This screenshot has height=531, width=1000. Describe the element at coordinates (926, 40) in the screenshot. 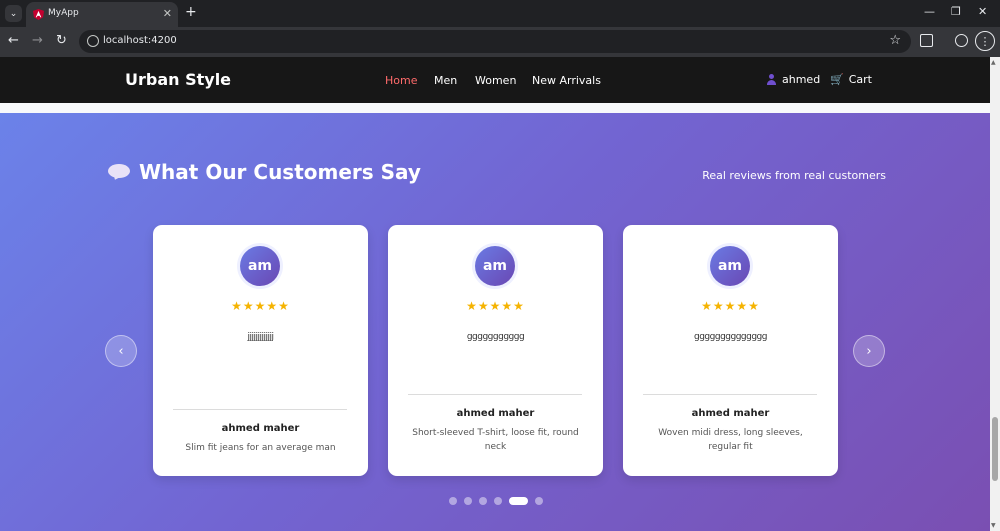

I see `extensions-icon` at that location.